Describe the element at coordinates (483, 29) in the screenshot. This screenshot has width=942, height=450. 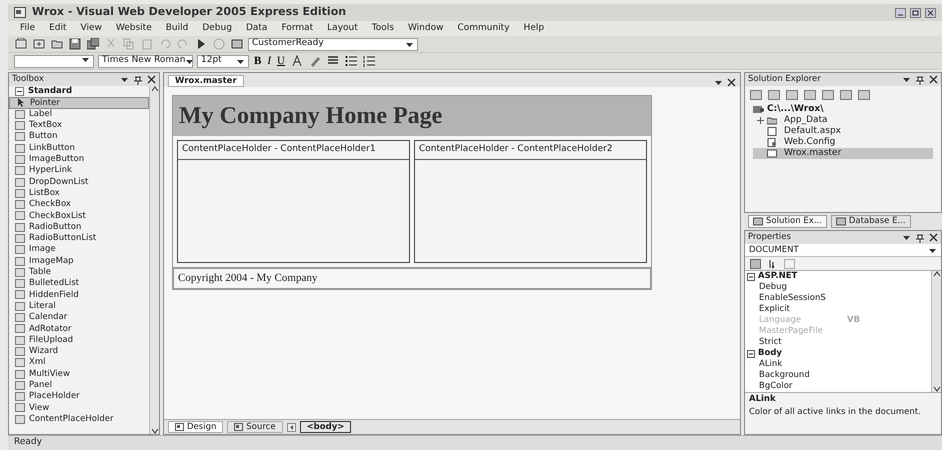
I see `menu-item: Community` at that location.